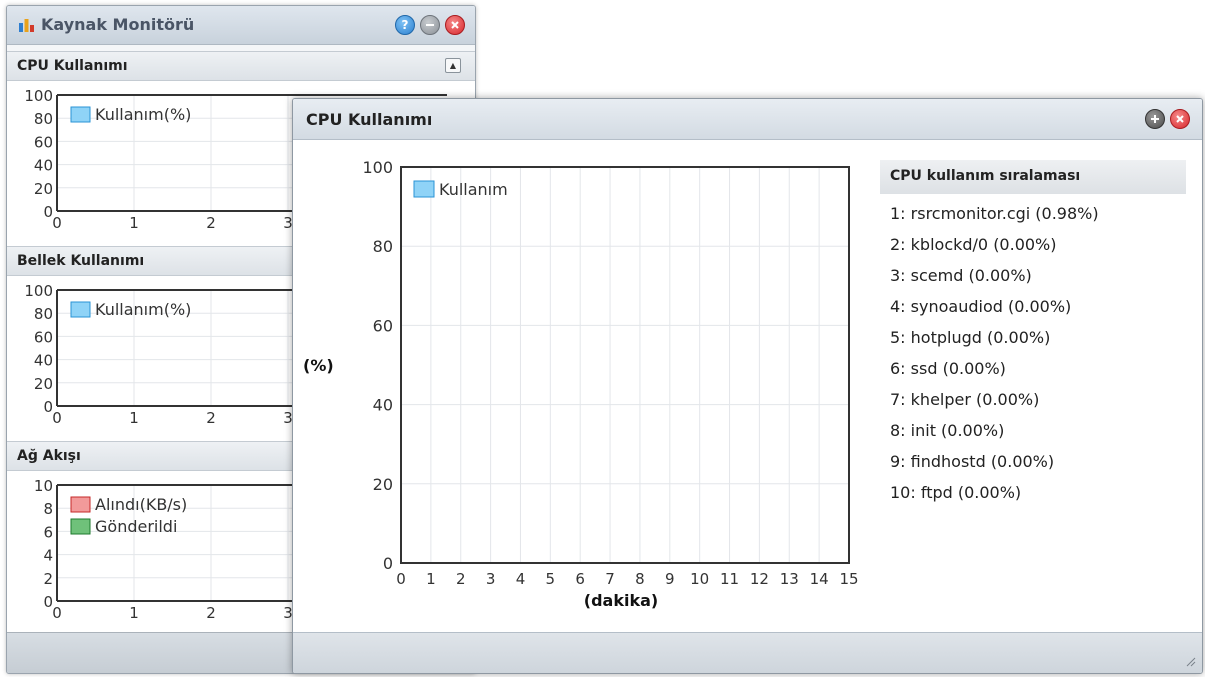 Image resolution: width=1205 pixels, height=677 pixels. What do you see at coordinates (973, 244) in the screenshot?
I see `list-item: 2: kblockd/0 (0.00%)` at bounding box center [973, 244].